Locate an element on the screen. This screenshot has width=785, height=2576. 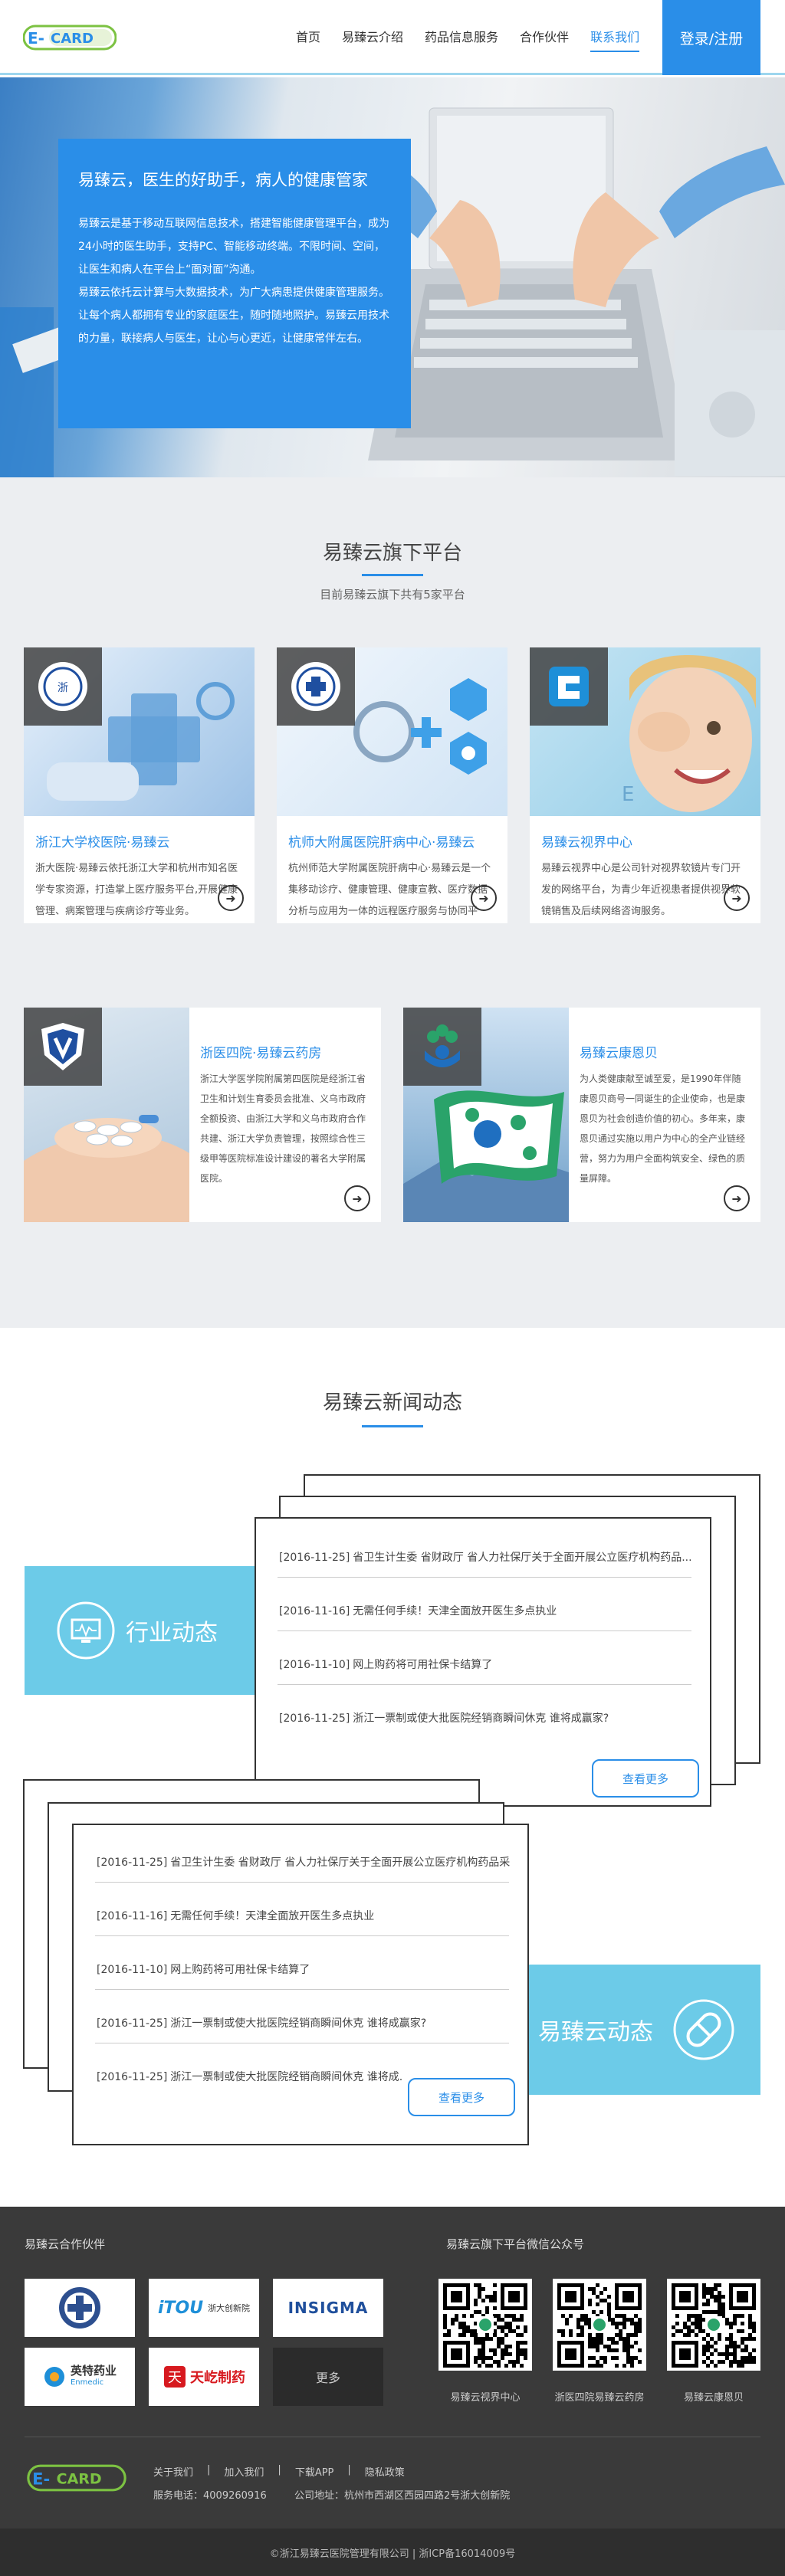
partner-logo-3: INSIGMA is located at coordinates (328, 2308).